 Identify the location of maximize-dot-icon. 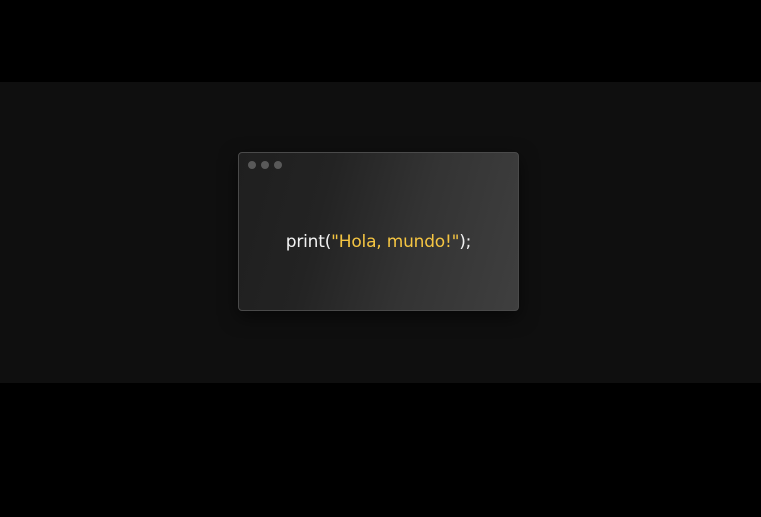
(278, 165).